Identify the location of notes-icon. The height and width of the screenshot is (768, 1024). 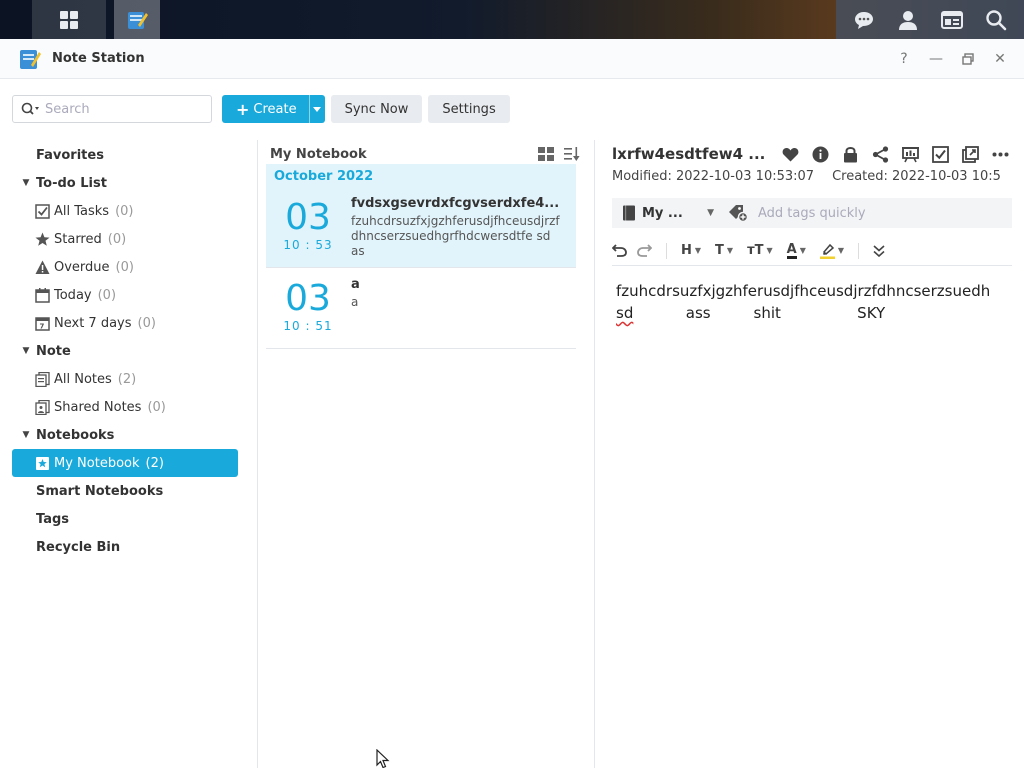
(42, 379).